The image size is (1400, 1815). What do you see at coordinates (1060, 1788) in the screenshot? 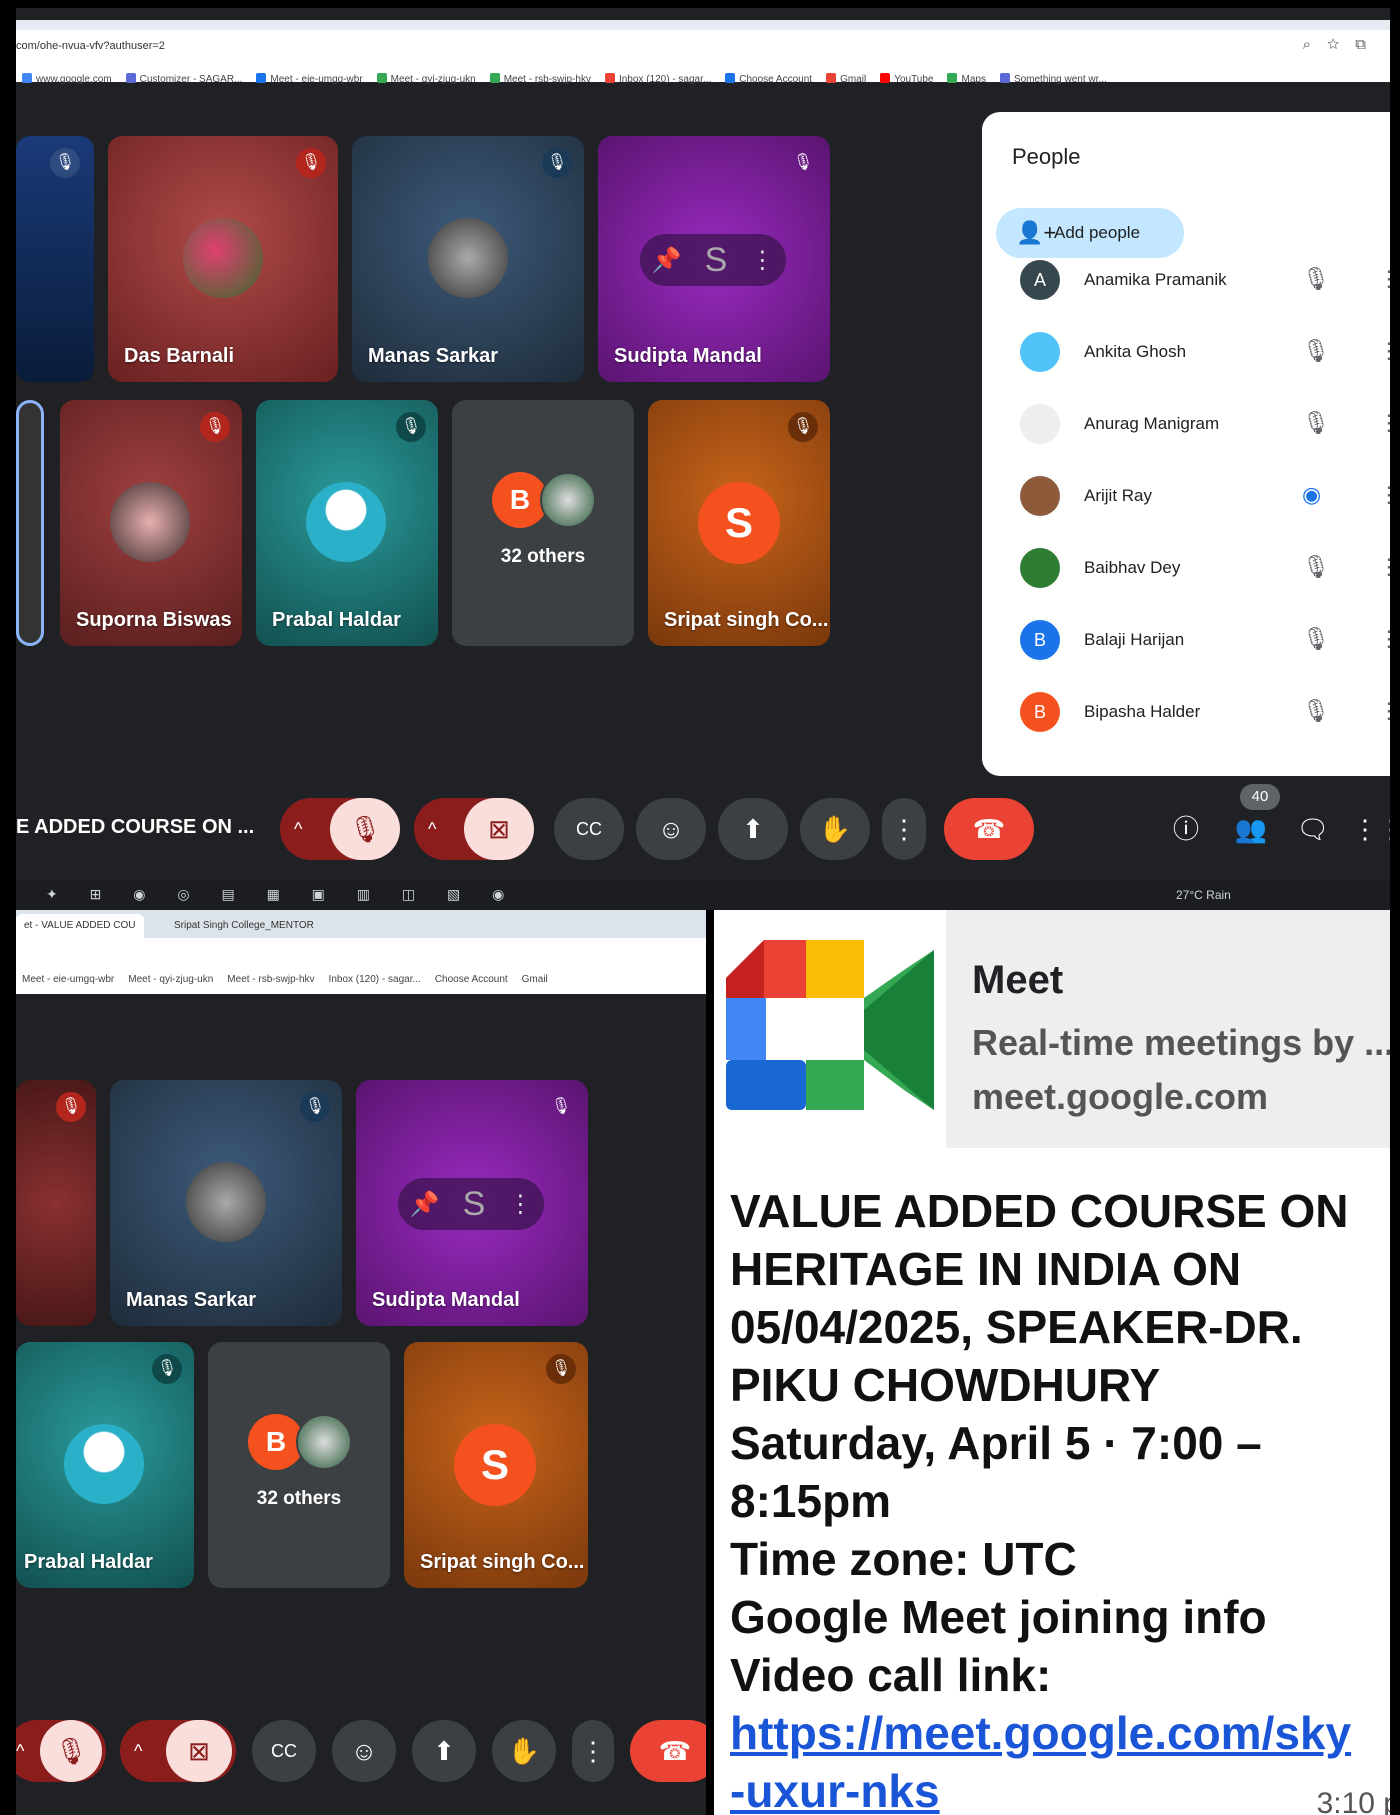
I see `meet-link-line2: -uxur-nks` at bounding box center [1060, 1788].